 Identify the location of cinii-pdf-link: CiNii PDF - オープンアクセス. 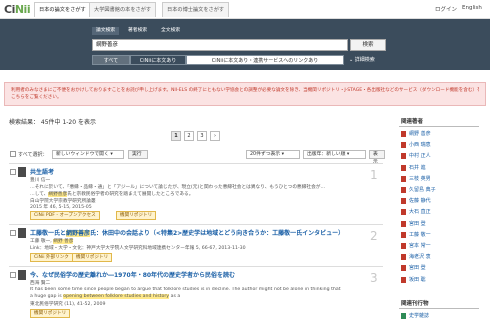
(65, 215).